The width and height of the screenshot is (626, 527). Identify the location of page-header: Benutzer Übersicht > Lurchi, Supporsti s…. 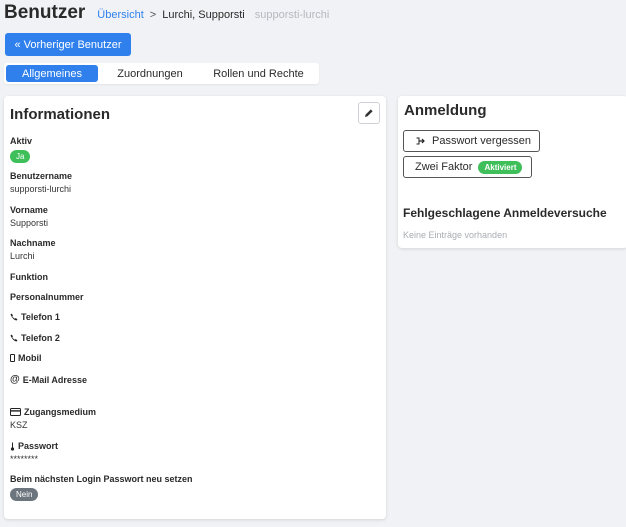
(166, 16).